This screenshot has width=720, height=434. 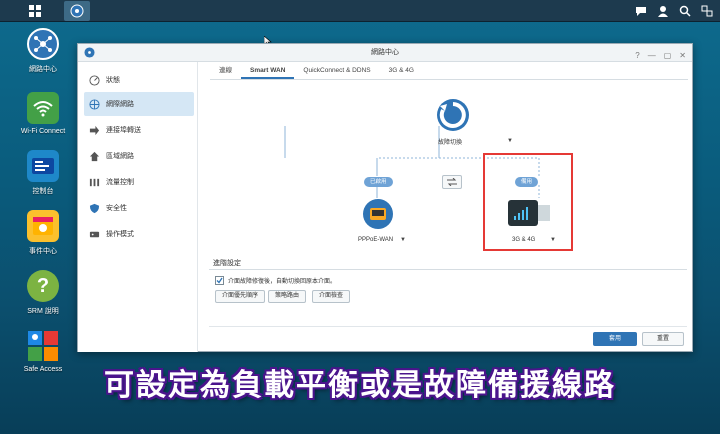 What do you see at coordinates (139, 156) in the screenshot?
I see `sidebar-item-local-network: 區域網路` at bounding box center [139, 156].